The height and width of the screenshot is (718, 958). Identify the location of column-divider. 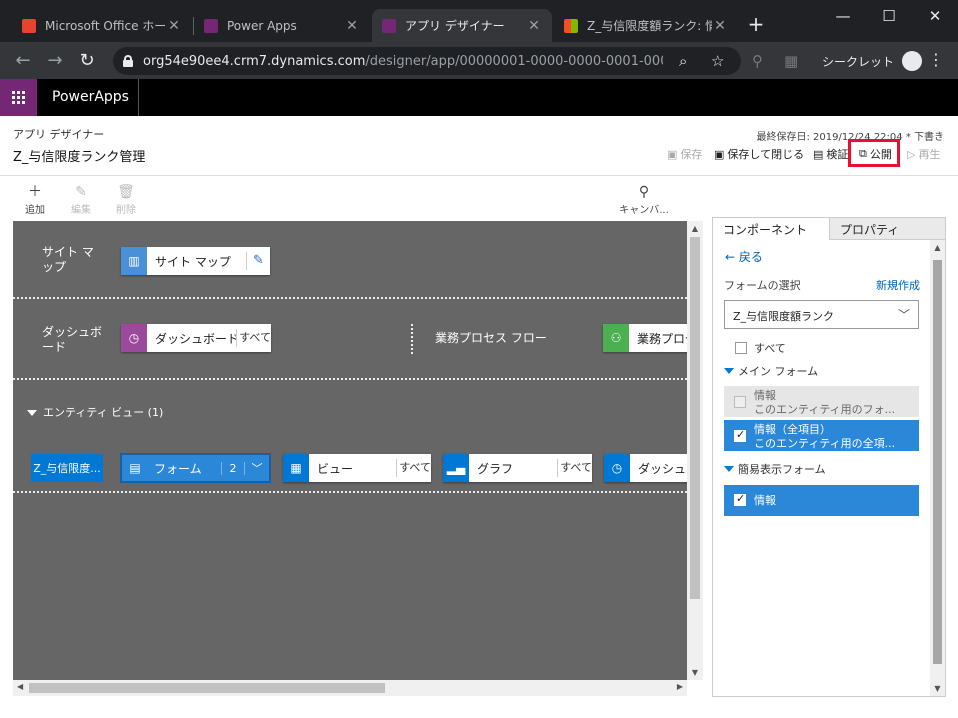
(412, 339).